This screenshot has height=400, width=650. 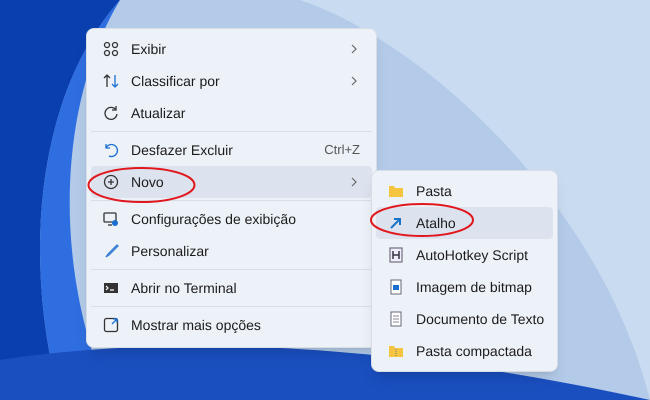 I want to click on menu-item: Novo, so click(x=231, y=182).